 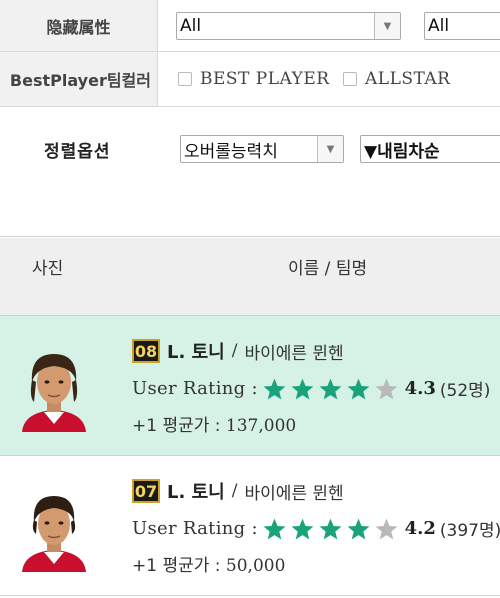 What do you see at coordinates (420, 528) in the screenshot?
I see `rating-value: 4.2` at bounding box center [420, 528].